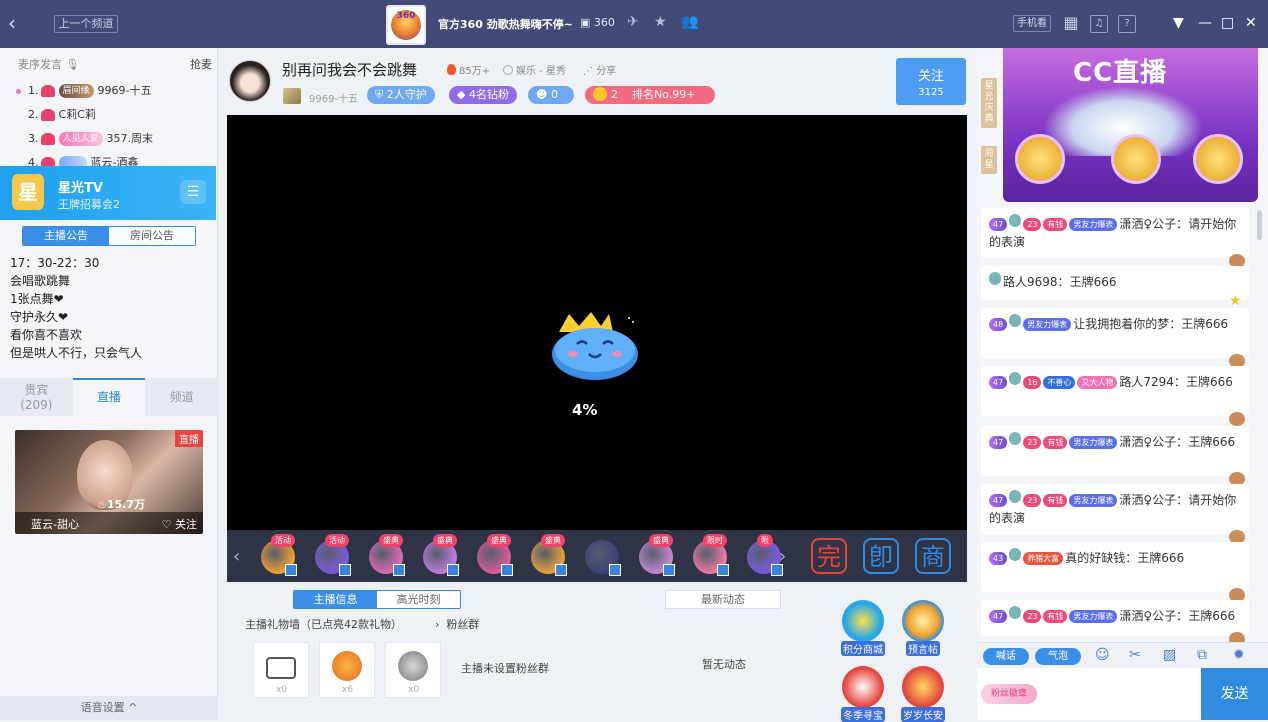  Describe the element at coordinates (1259, 225) in the screenshot. I see `chat-scrollbar` at that location.